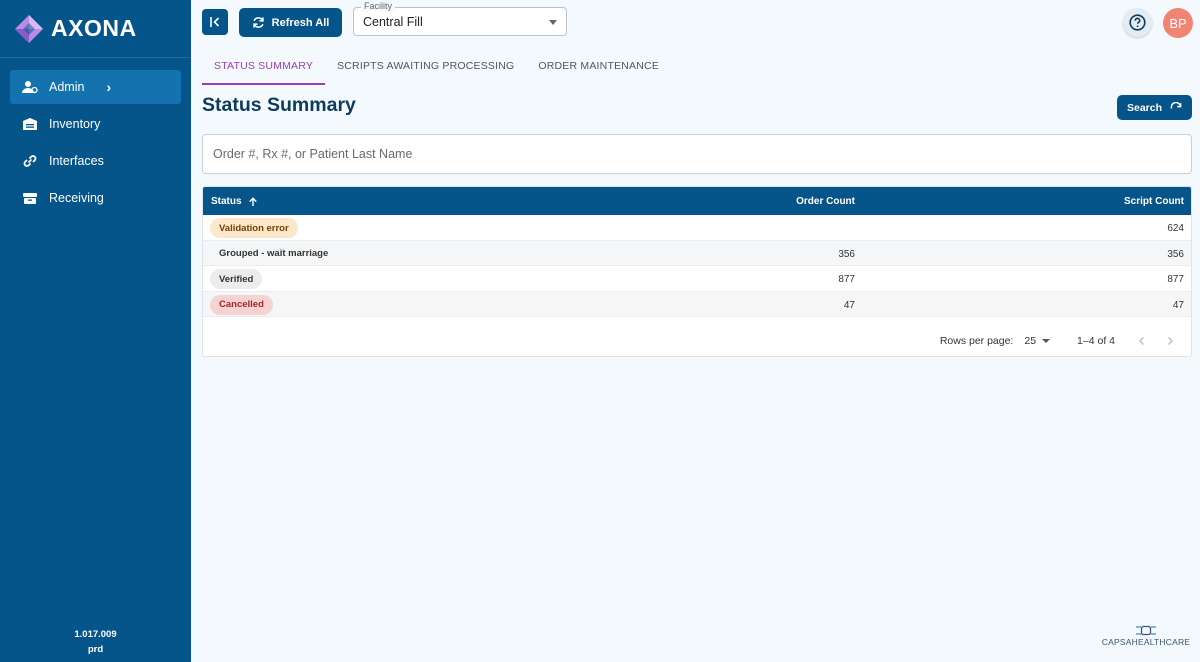 This screenshot has height=662, width=1200. I want to click on refresh-all-button: Refresh All, so click(290, 22).